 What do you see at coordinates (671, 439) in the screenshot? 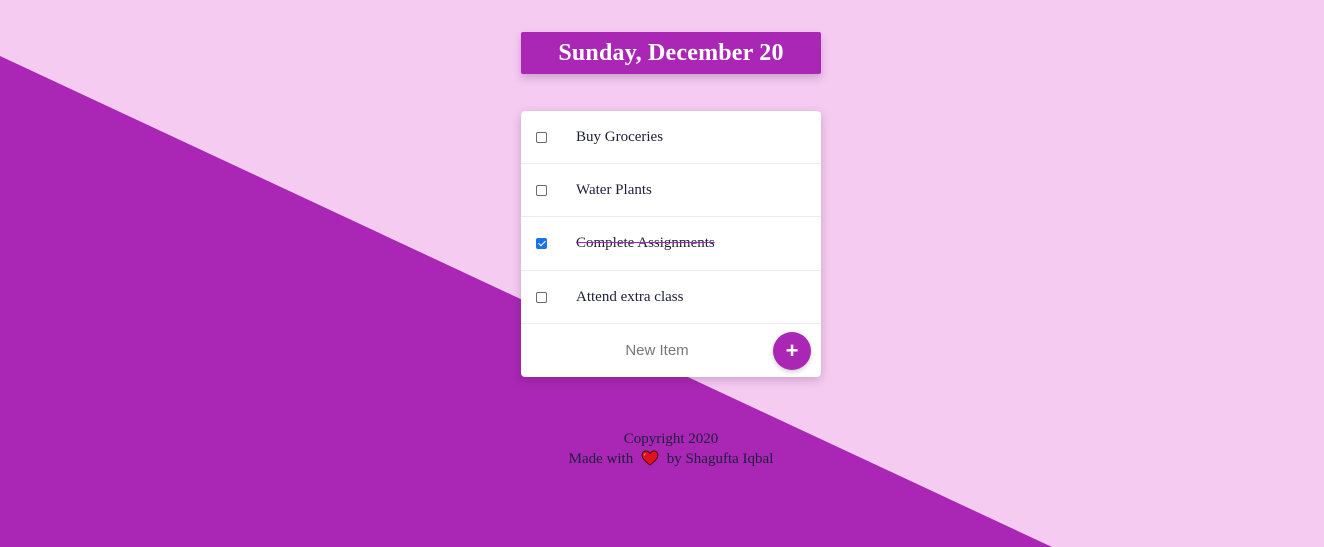
I see `copyright-text: Copyright 2020` at bounding box center [671, 439].